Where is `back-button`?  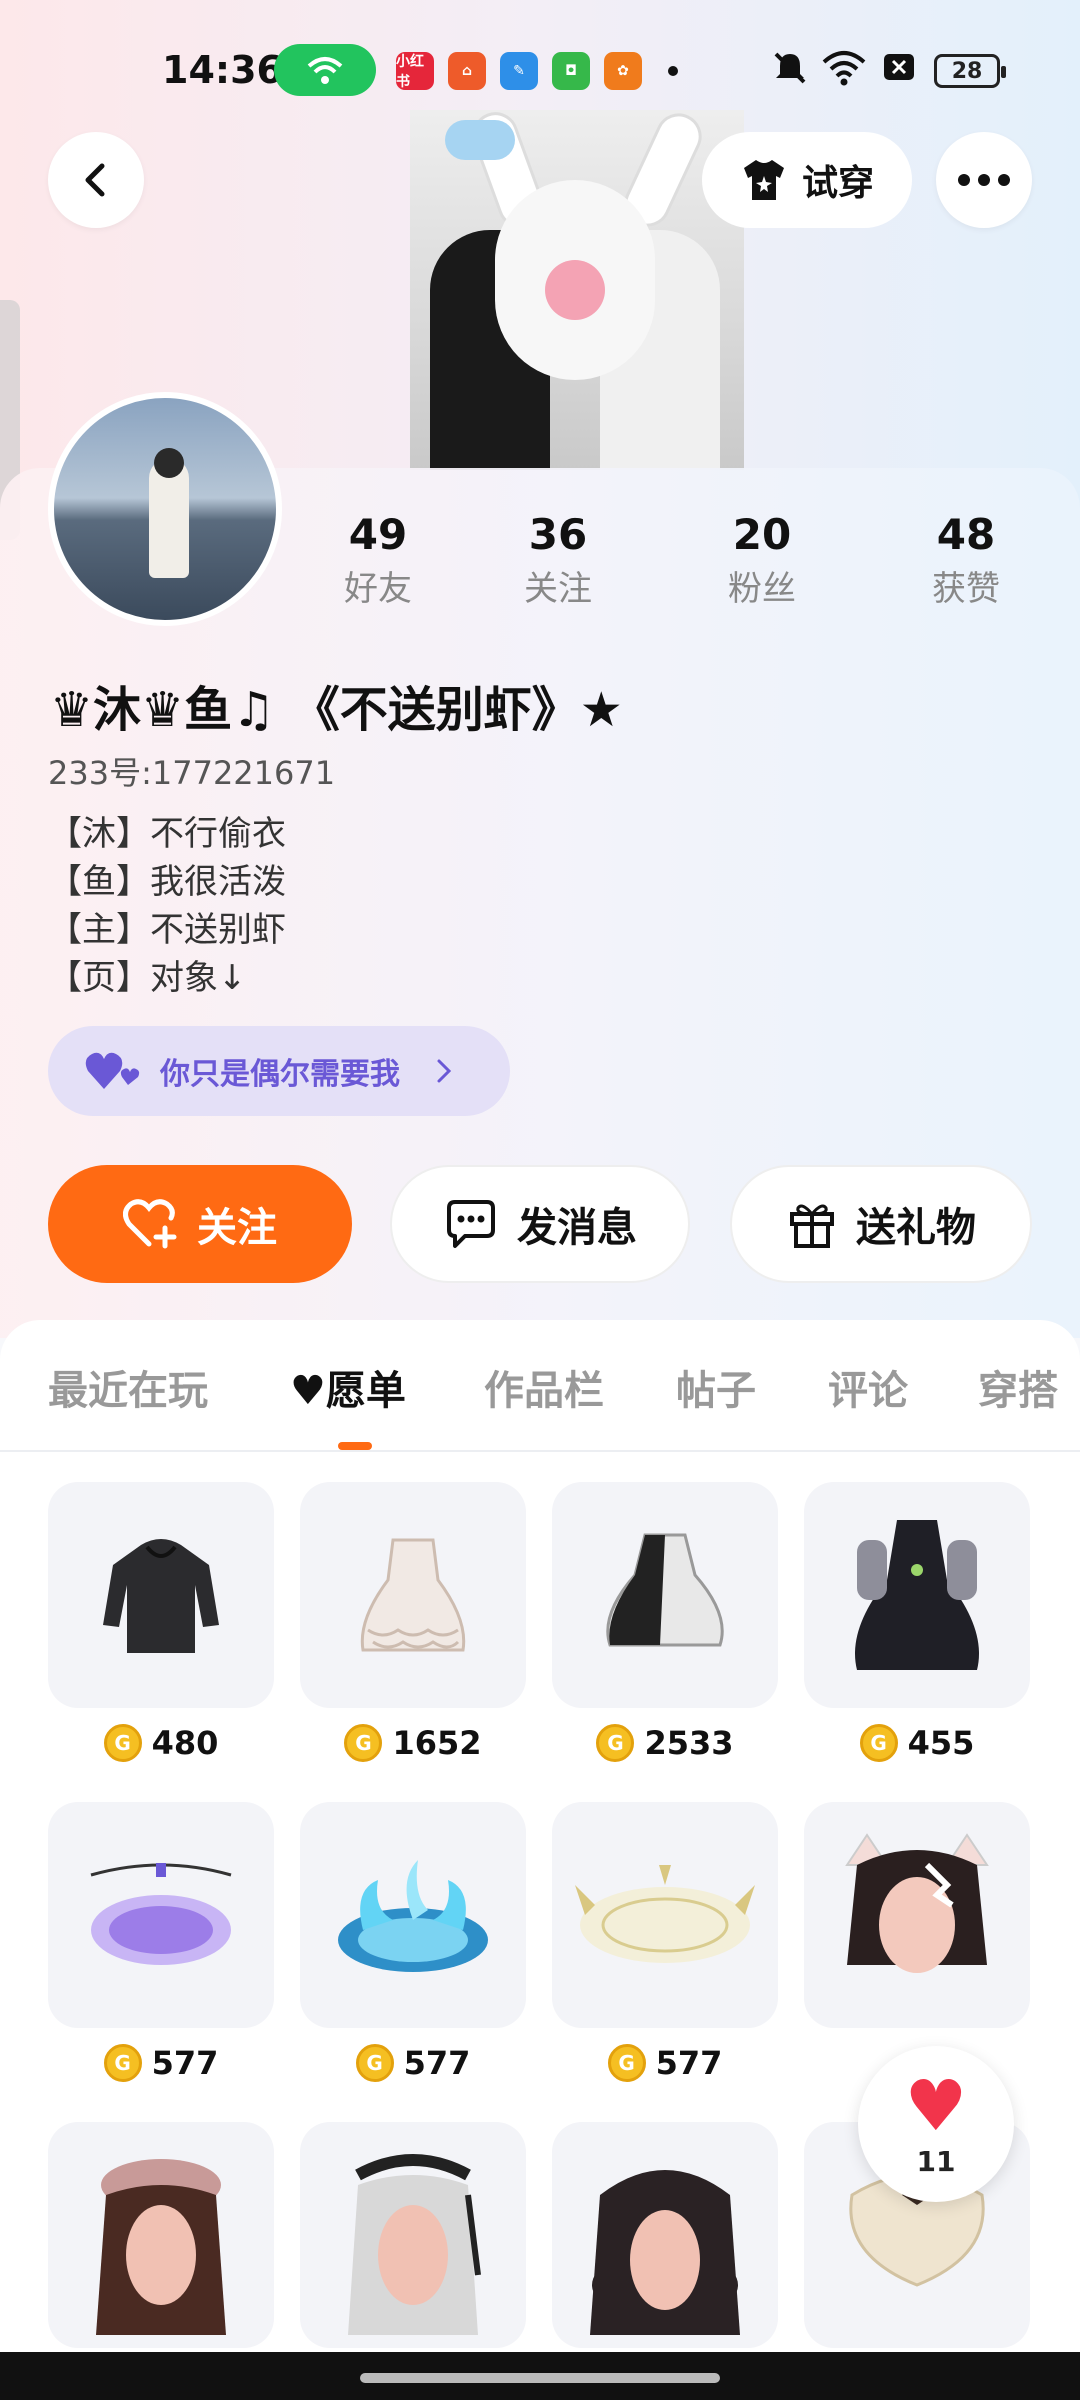
back-button is located at coordinates (96, 180).